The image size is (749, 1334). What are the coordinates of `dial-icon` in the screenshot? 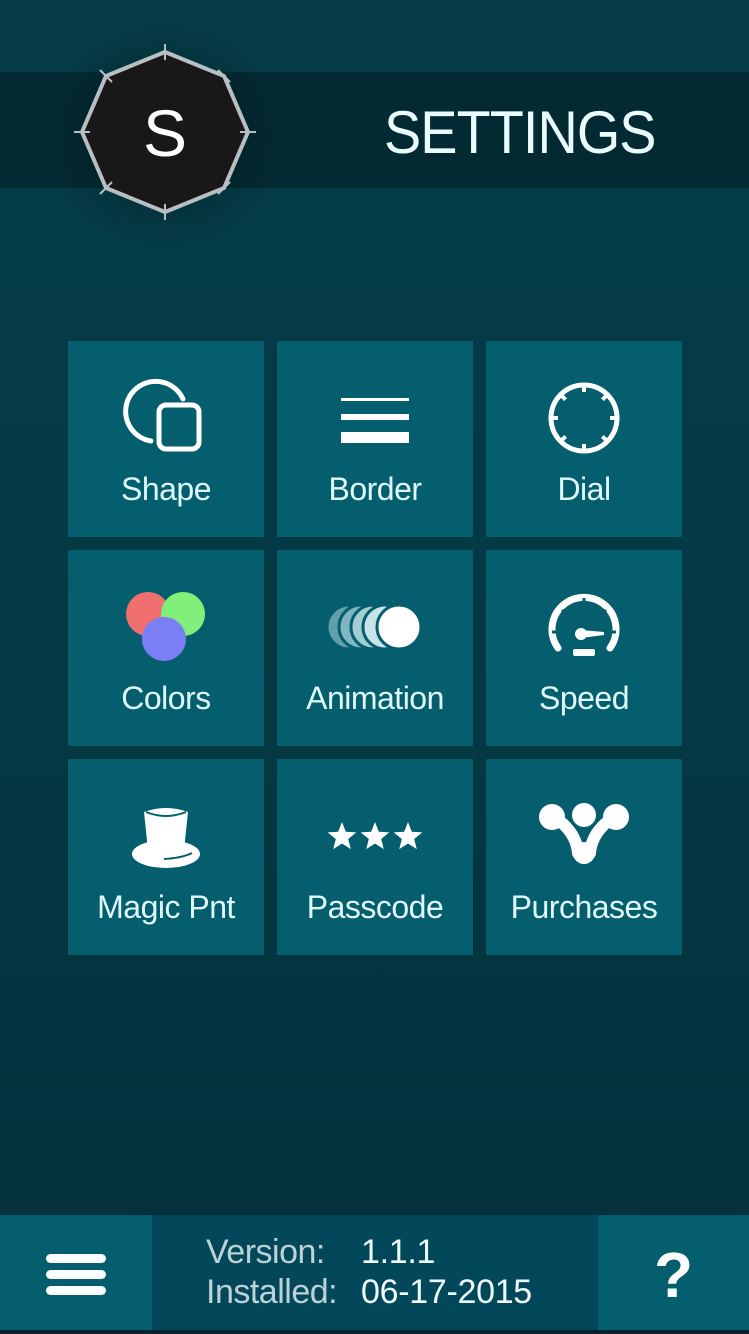 It's located at (584, 418).